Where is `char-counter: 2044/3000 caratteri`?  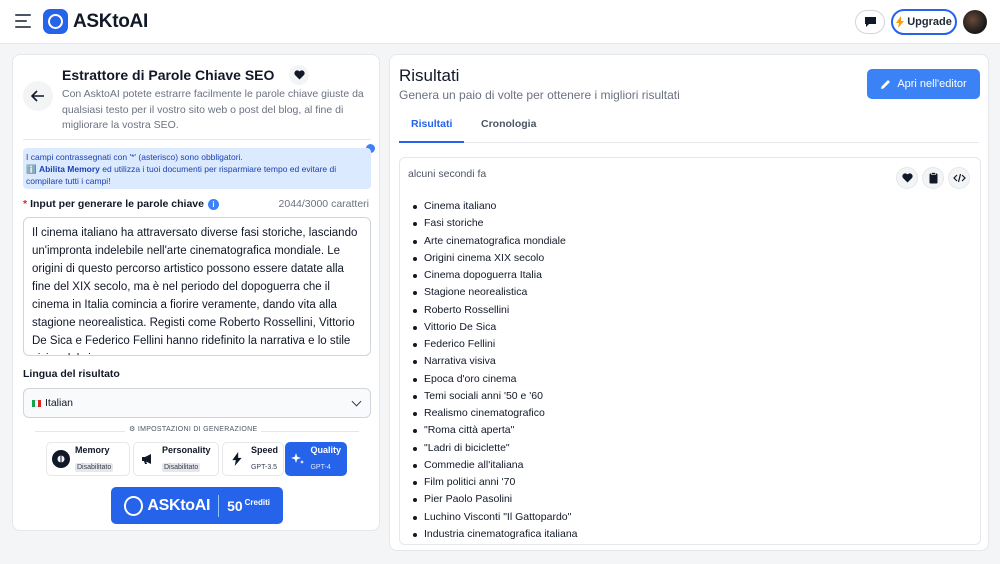 char-counter: 2044/3000 caratteri is located at coordinates (323, 204).